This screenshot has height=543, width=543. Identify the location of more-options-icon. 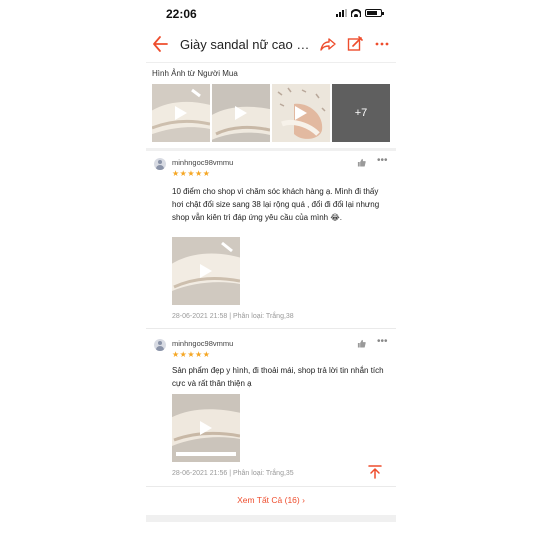
(382, 44).